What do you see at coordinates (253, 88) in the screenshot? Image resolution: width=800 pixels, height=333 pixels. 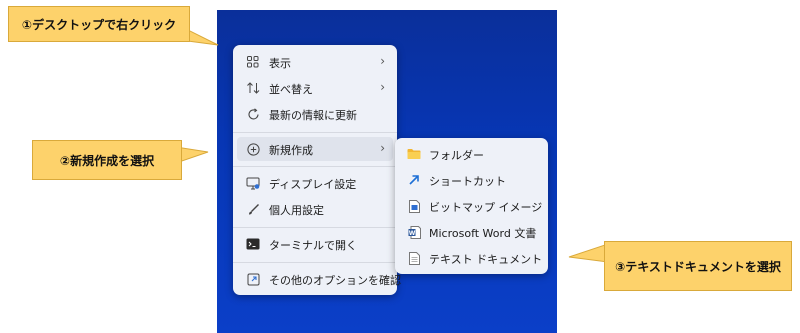 I see `sort-icon` at bounding box center [253, 88].